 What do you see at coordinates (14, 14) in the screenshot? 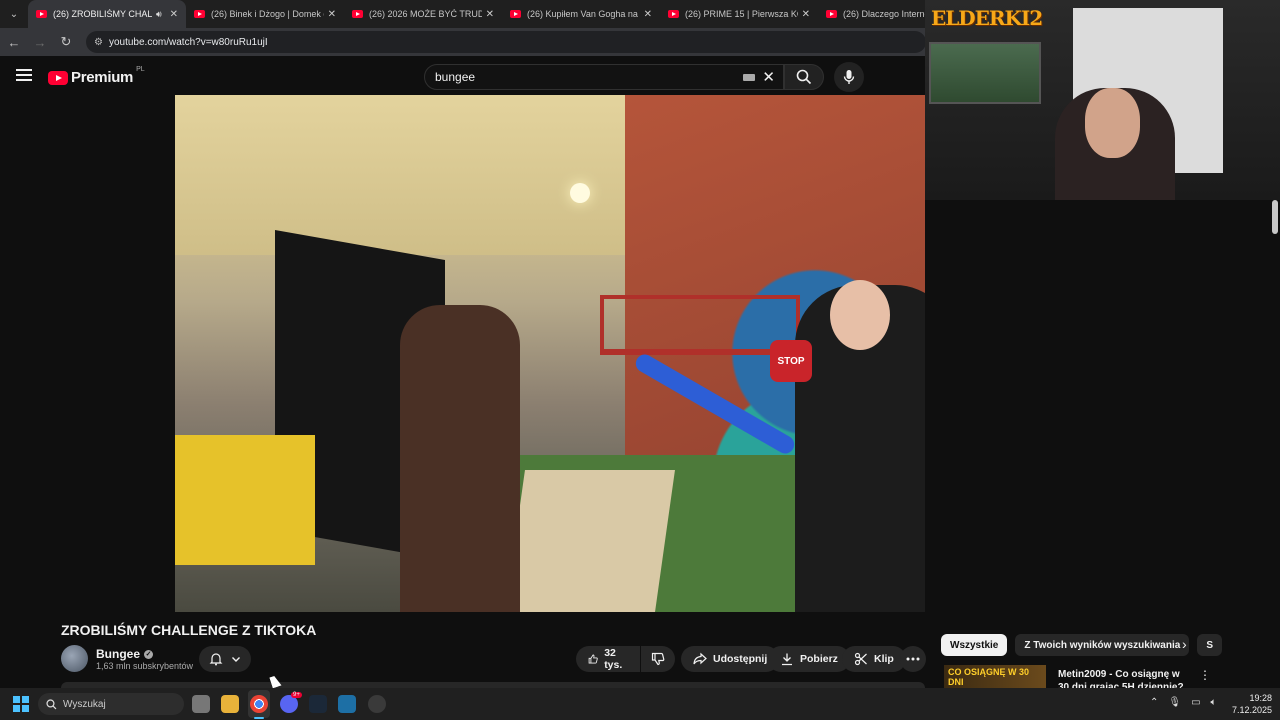
I see `tab-search-chevron-icon: ⌄` at bounding box center [14, 14].